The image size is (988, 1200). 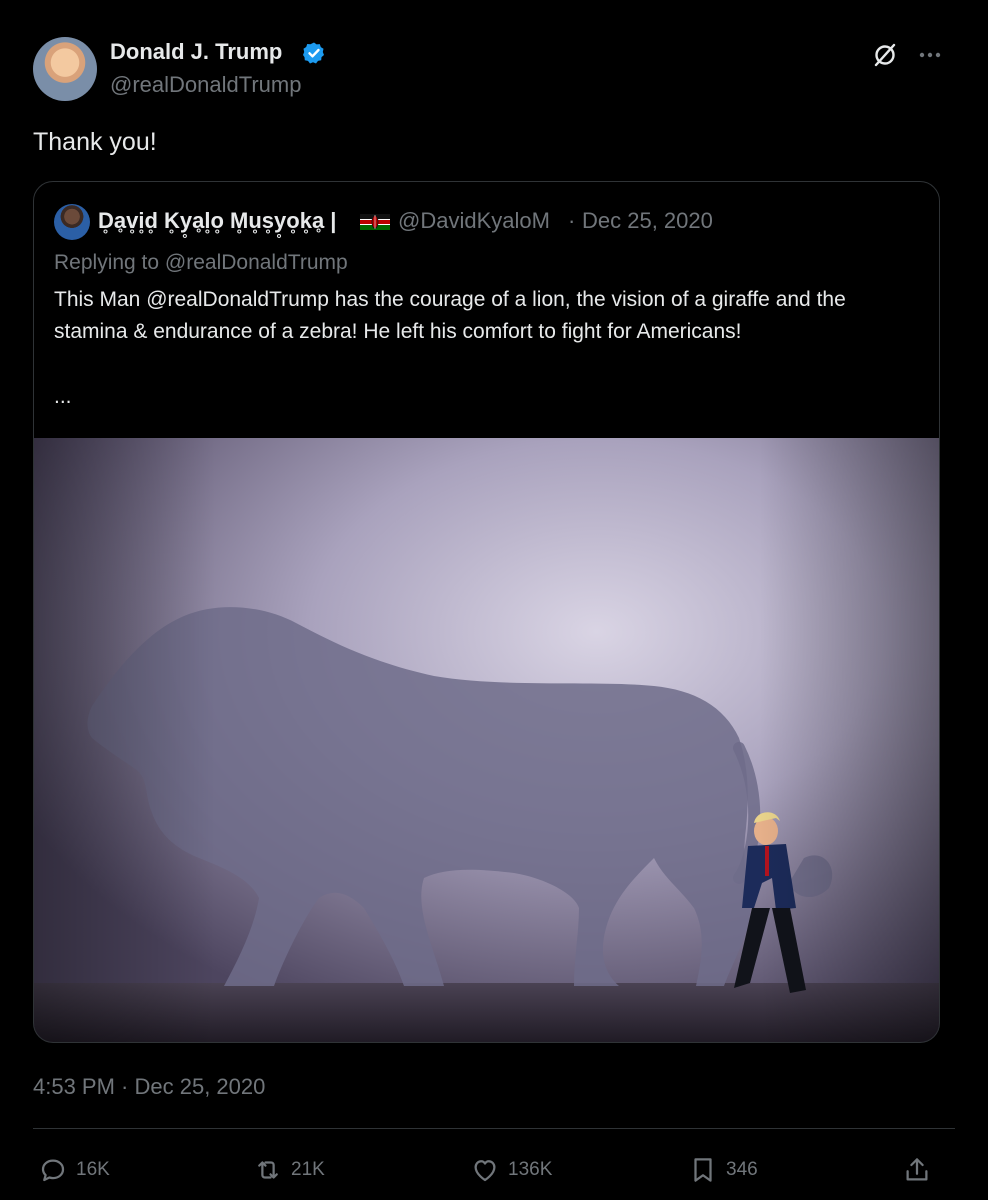 What do you see at coordinates (93, 1169) in the screenshot?
I see `reply-count: 16K` at bounding box center [93, 1169].